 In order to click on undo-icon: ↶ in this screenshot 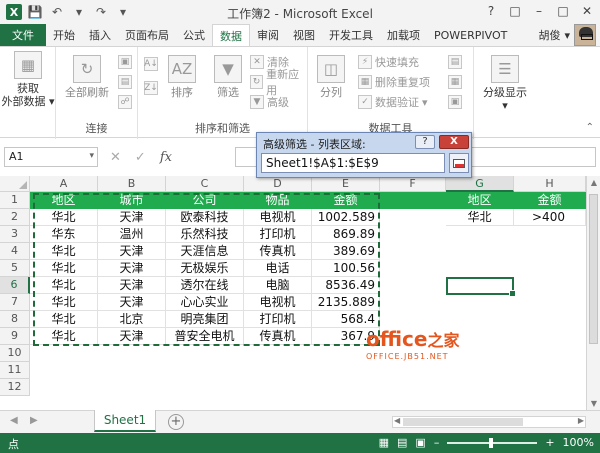, I will do `click(57, 12)`.